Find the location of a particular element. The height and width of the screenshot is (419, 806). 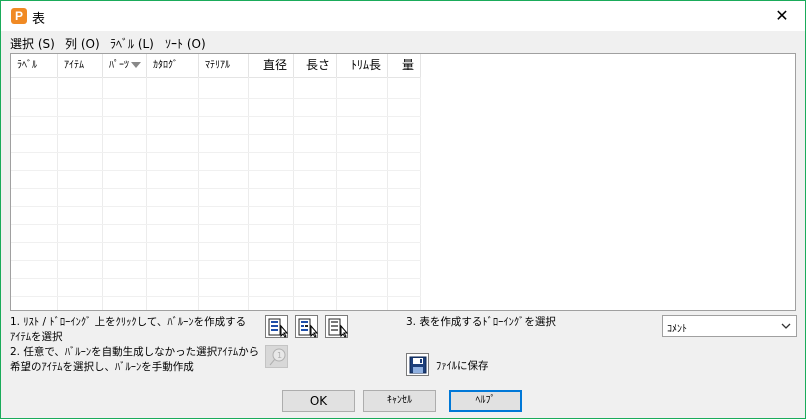

instruction-step2-line2: 希望のｱｲﾃﾑを選択し、ﾊﾞﾙｰﾝを手動作成 is located at coordinates (102, 367).